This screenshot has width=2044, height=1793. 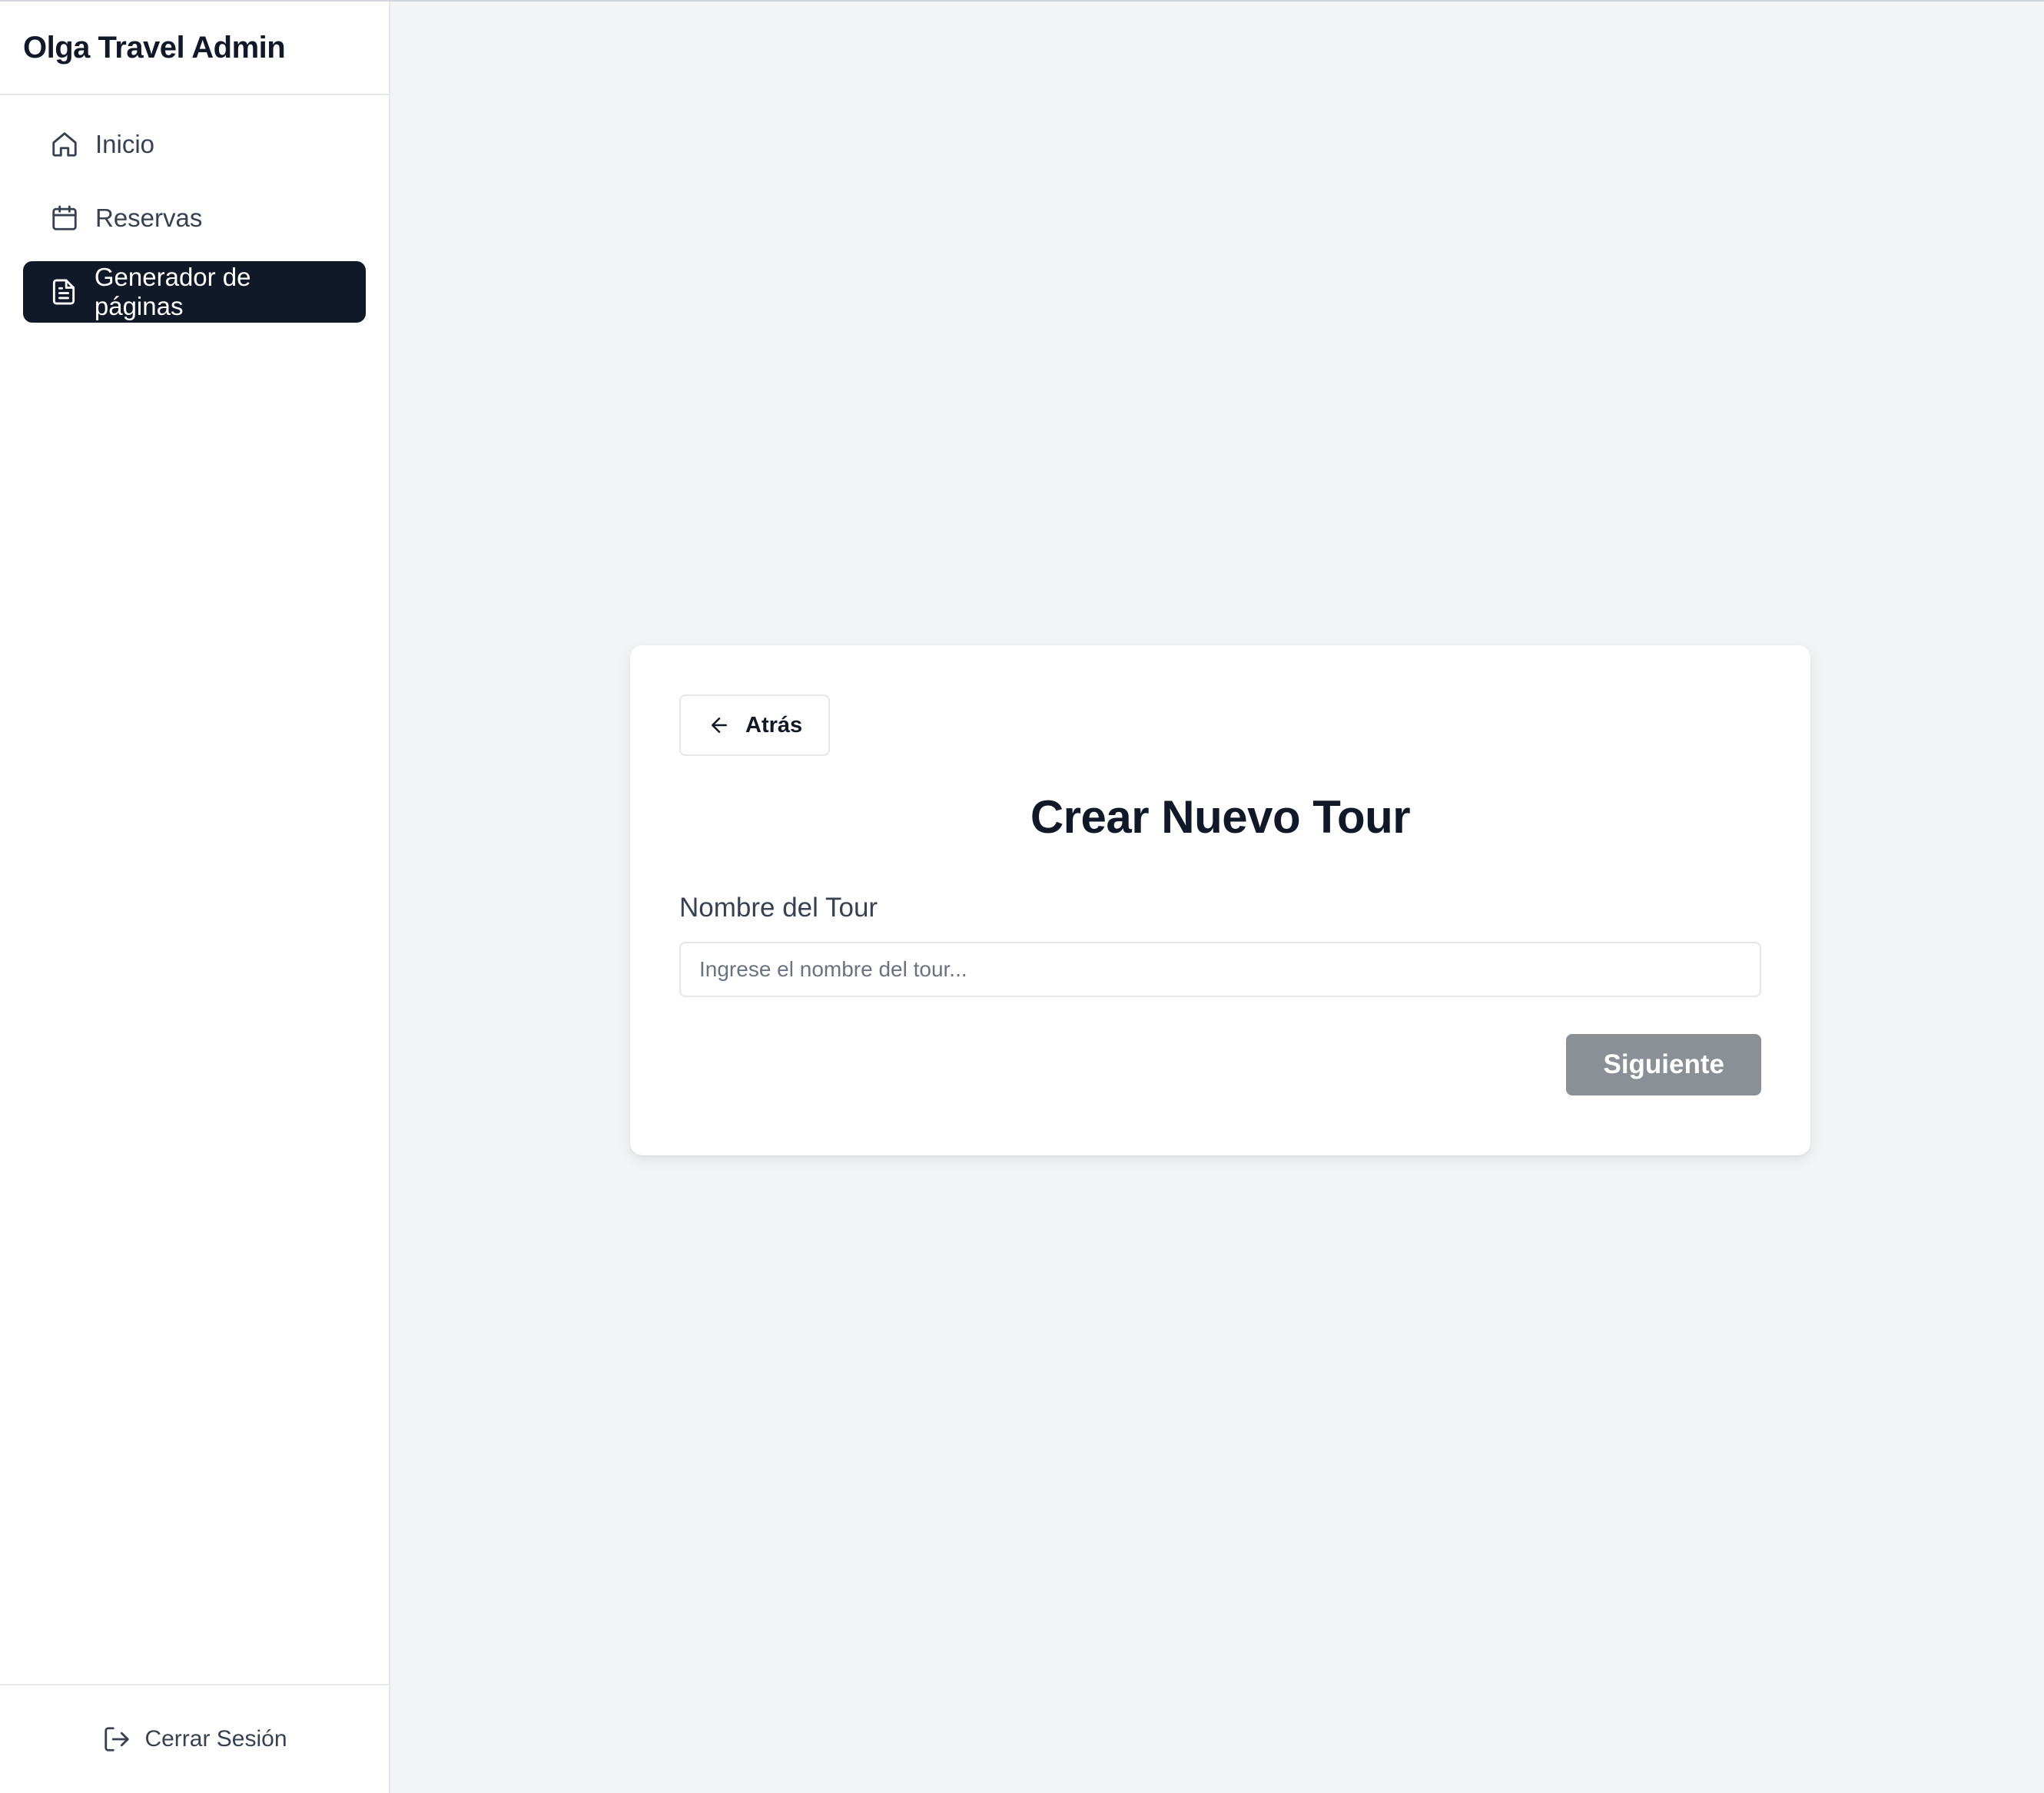 I want to click on tour-name-input, so click(x=1220, y=969).